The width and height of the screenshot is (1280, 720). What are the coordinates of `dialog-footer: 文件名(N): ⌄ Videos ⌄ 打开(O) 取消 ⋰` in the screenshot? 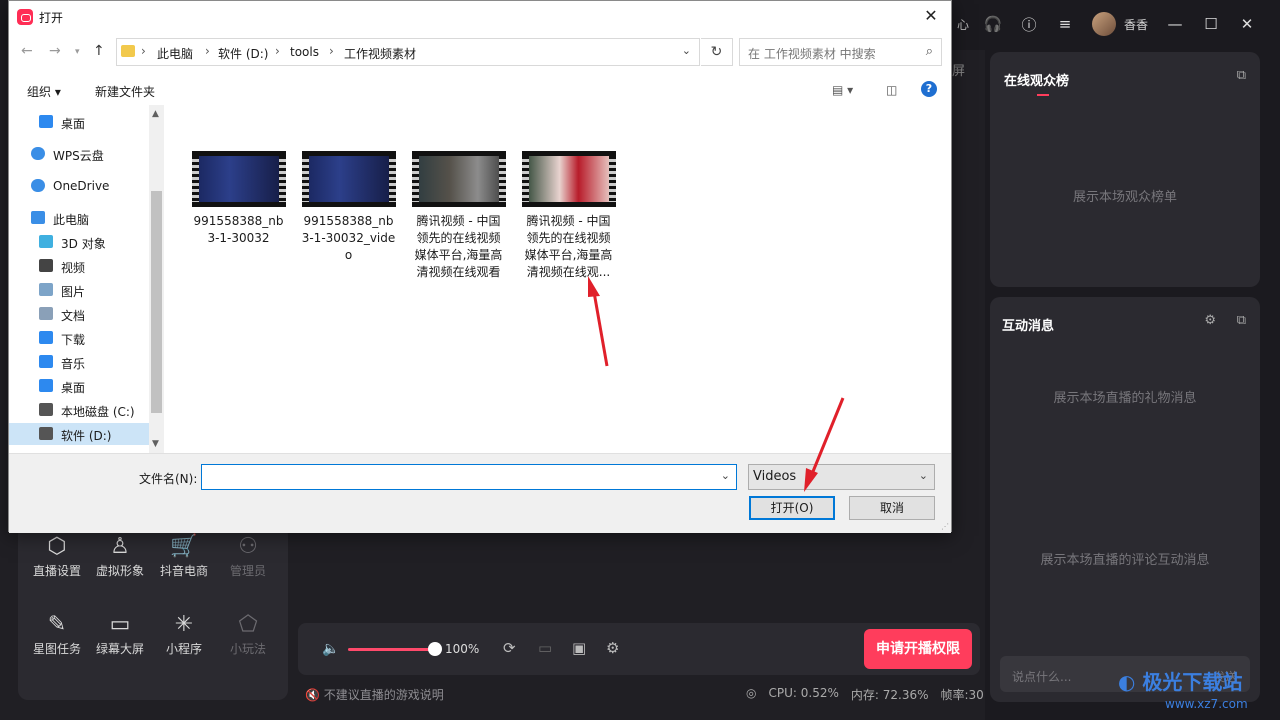 It's located at (480, 493).